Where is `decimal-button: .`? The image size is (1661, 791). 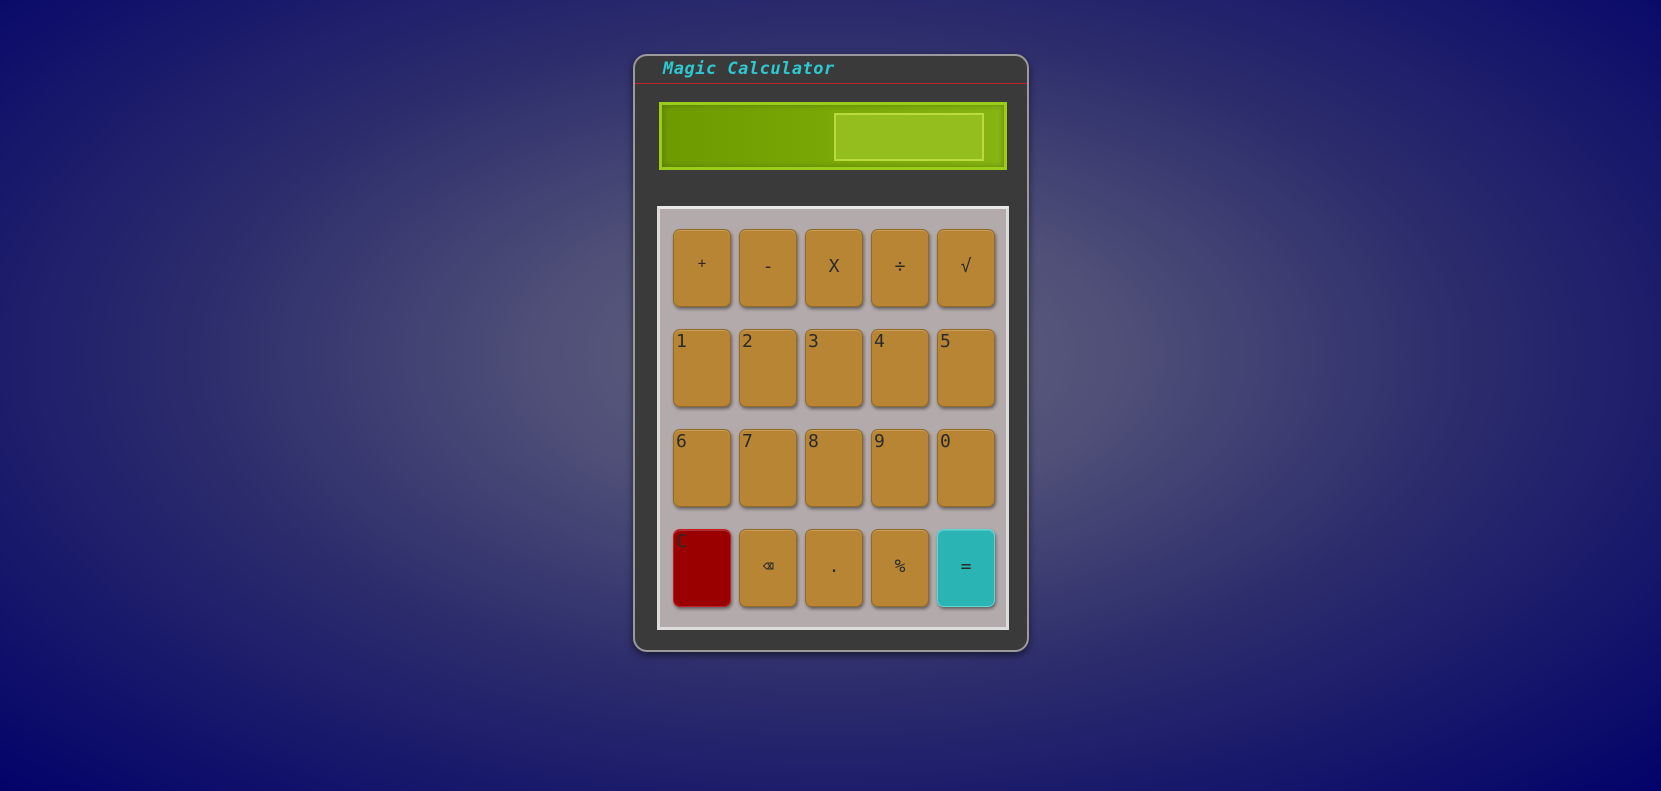
decimal-button: . is located at coordinates (834, 568).